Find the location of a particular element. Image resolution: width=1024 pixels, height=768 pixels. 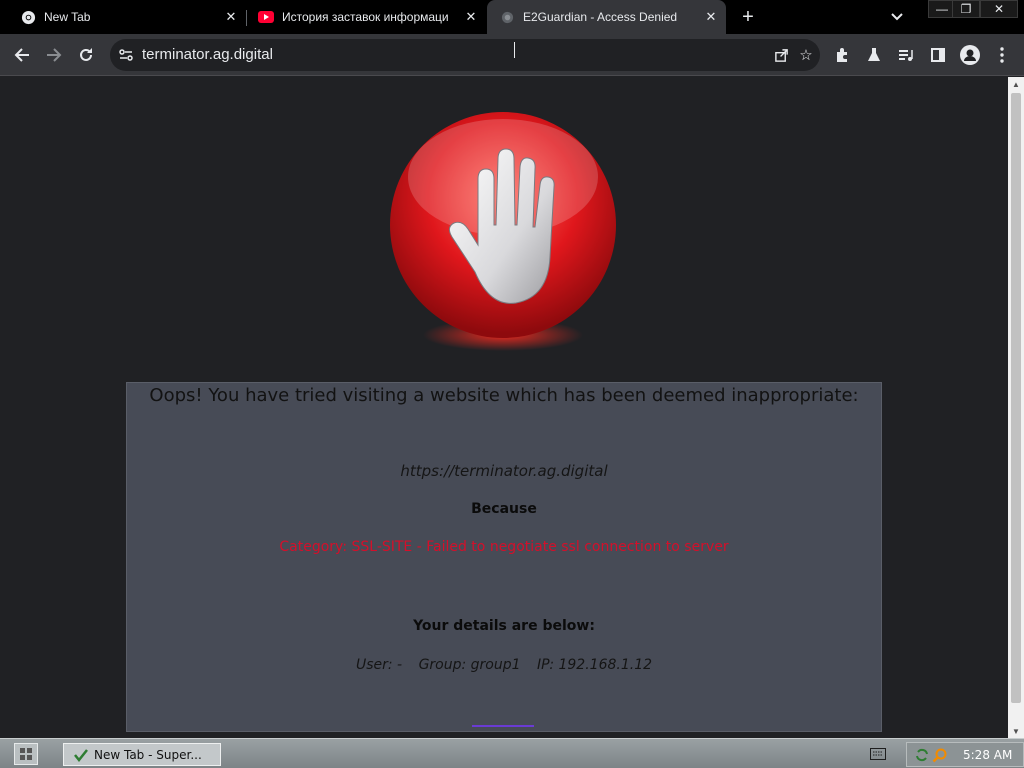

group-value: Group: group1 is located at coordinates (469, 665).